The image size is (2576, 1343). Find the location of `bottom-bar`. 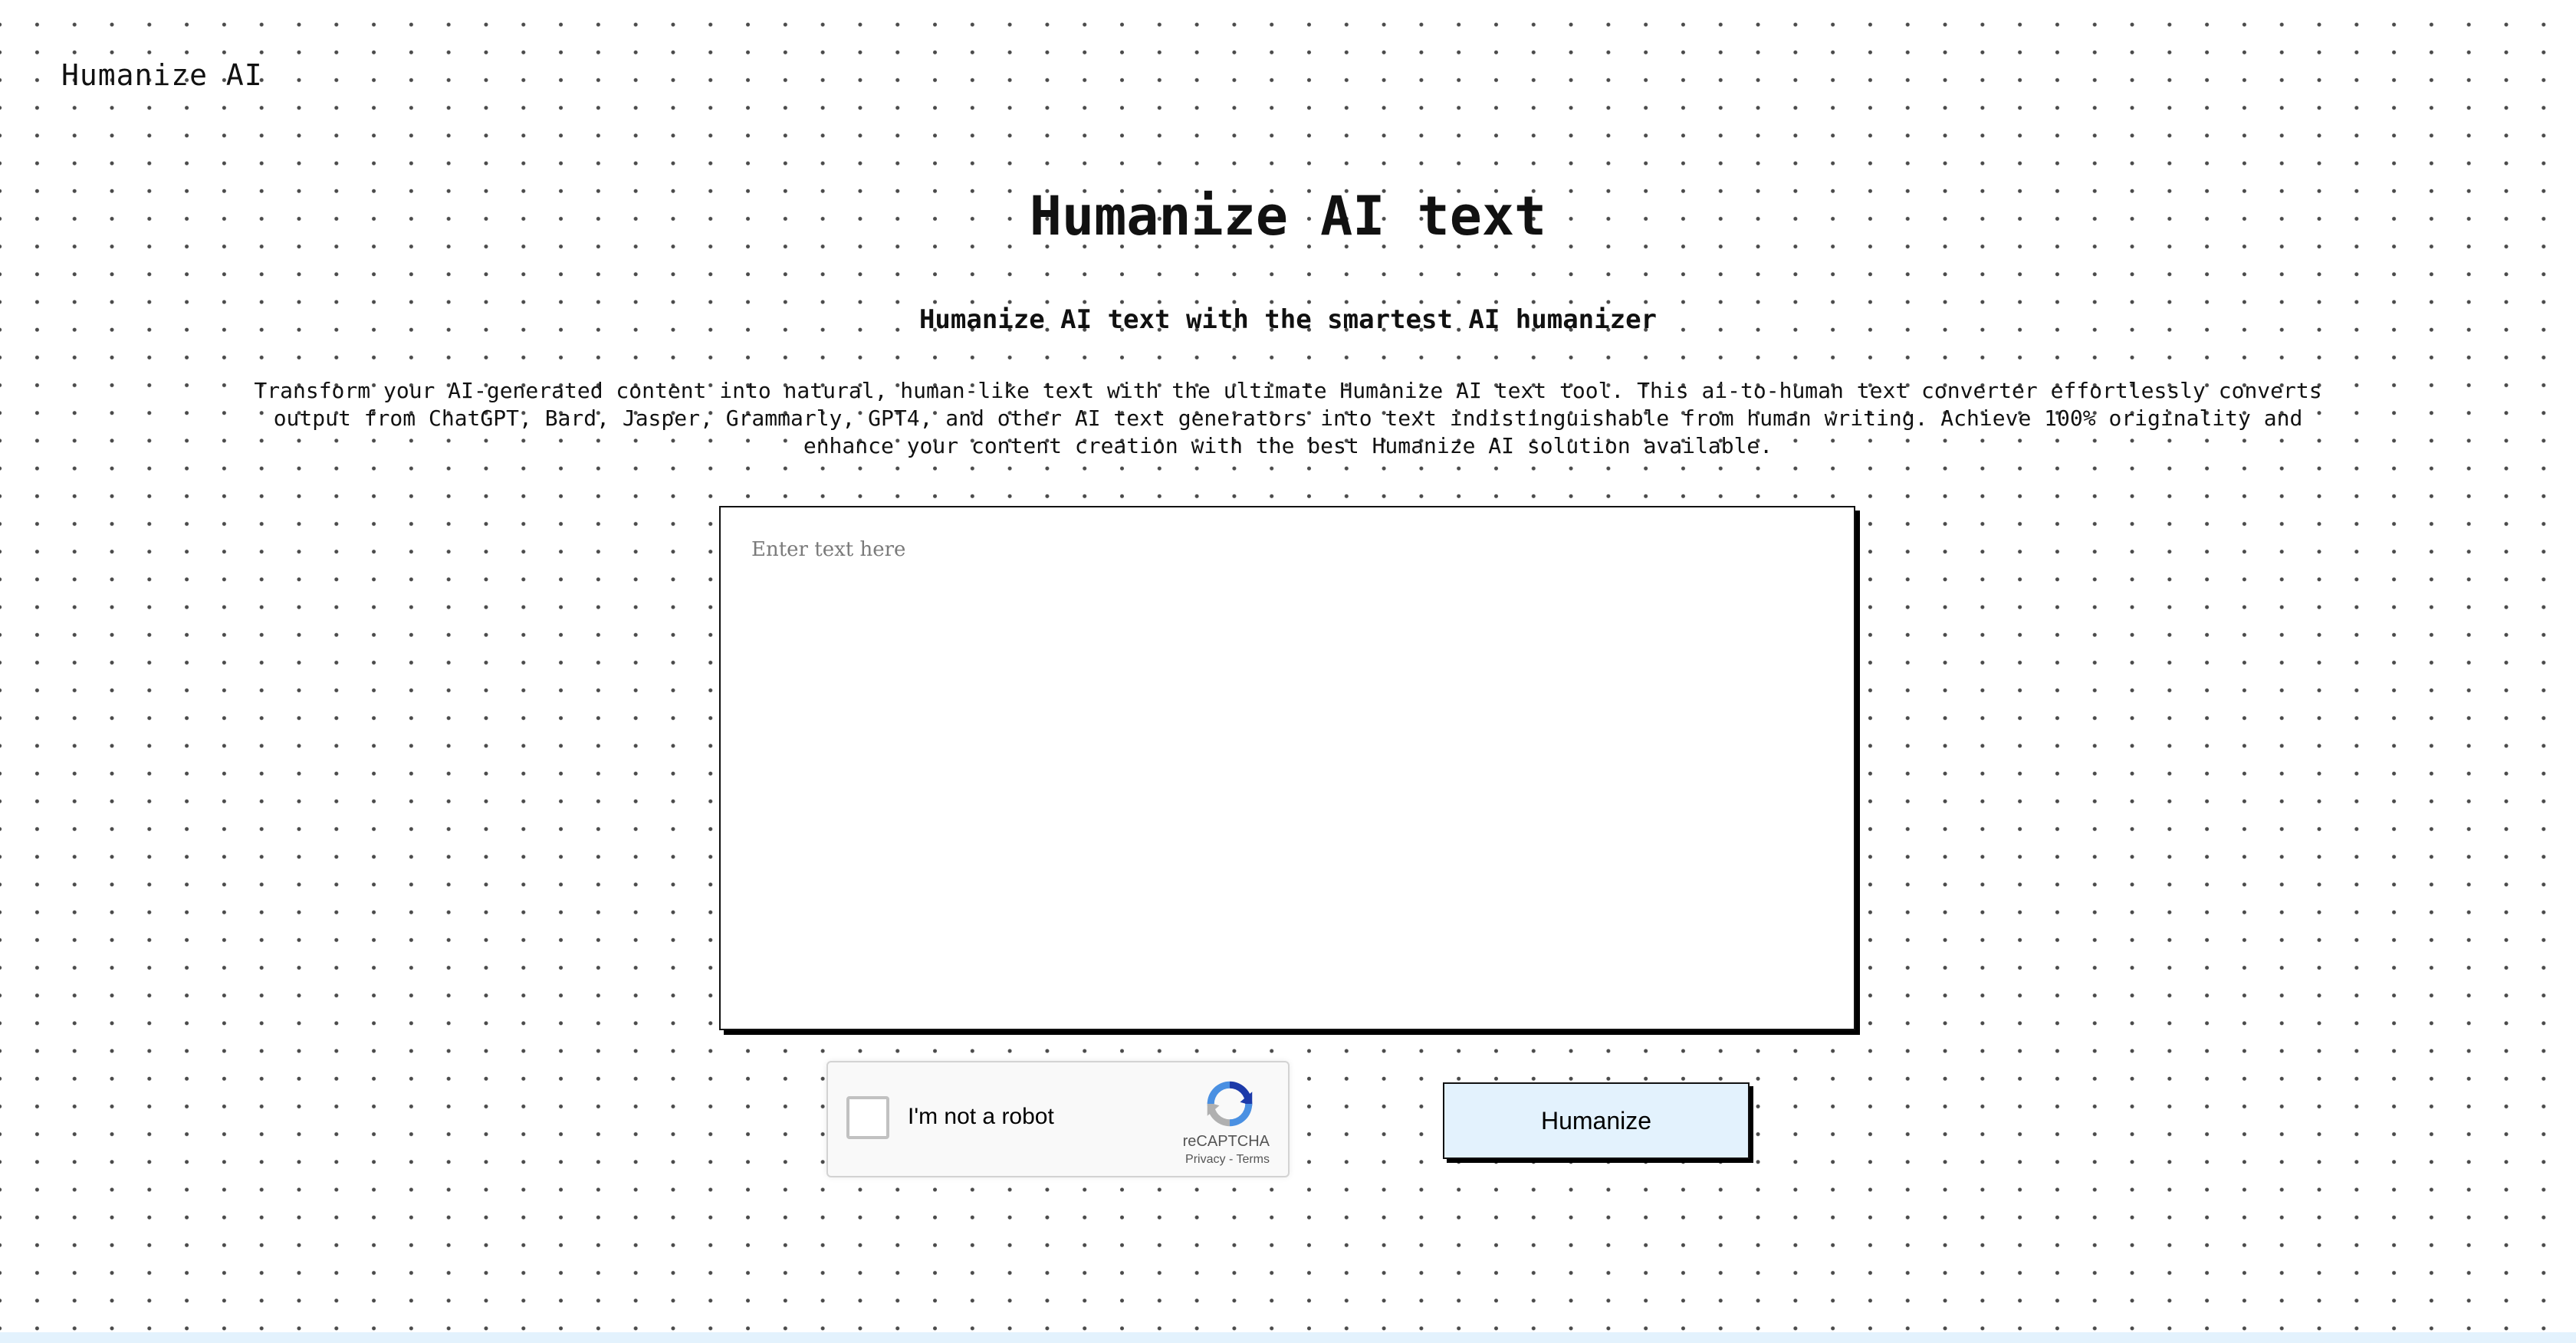

bottom-bar is located at coordinates (1288, 1338).